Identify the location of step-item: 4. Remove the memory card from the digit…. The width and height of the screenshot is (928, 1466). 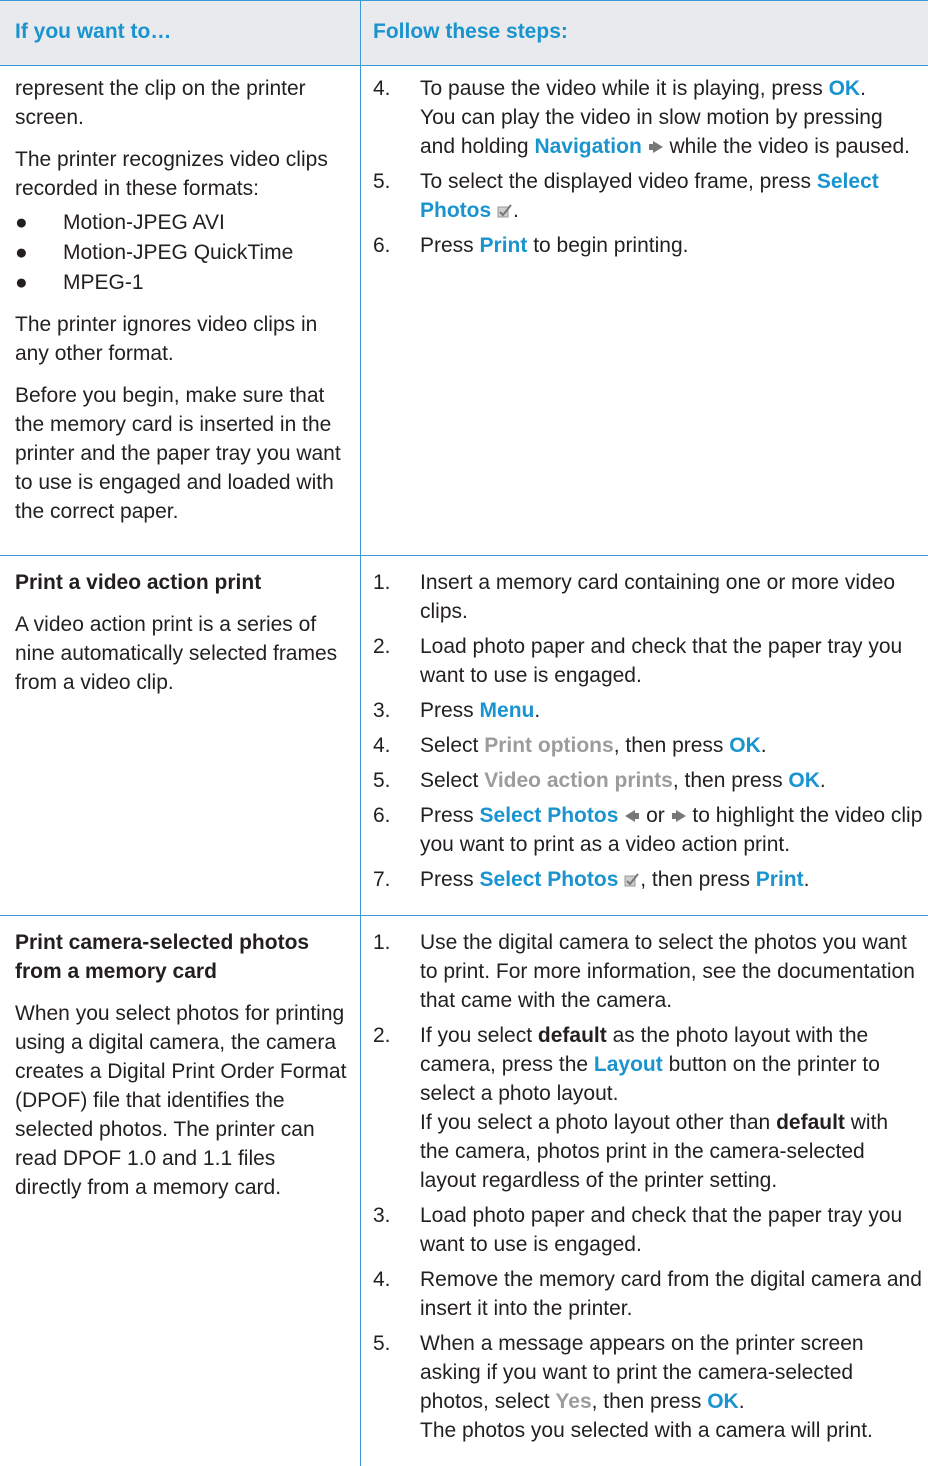
(648, 1294).